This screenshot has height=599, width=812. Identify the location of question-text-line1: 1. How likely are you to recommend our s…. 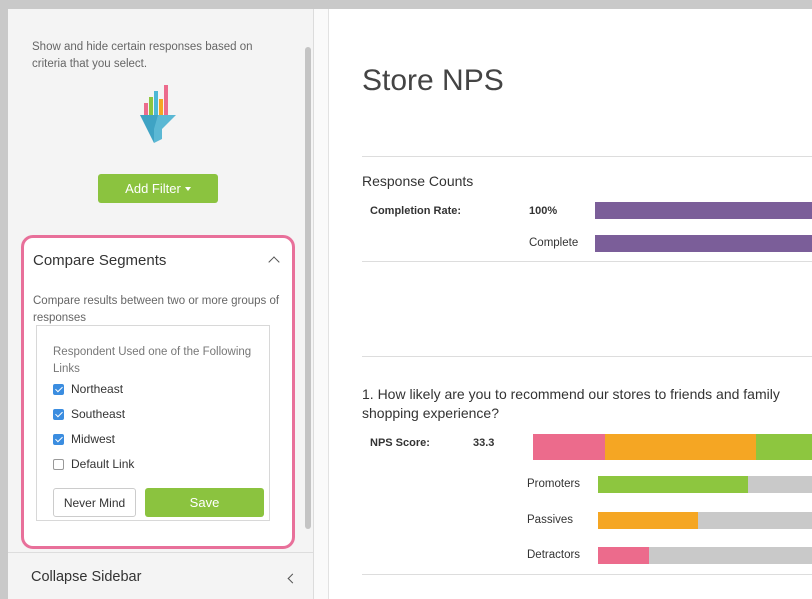
(571, 394).